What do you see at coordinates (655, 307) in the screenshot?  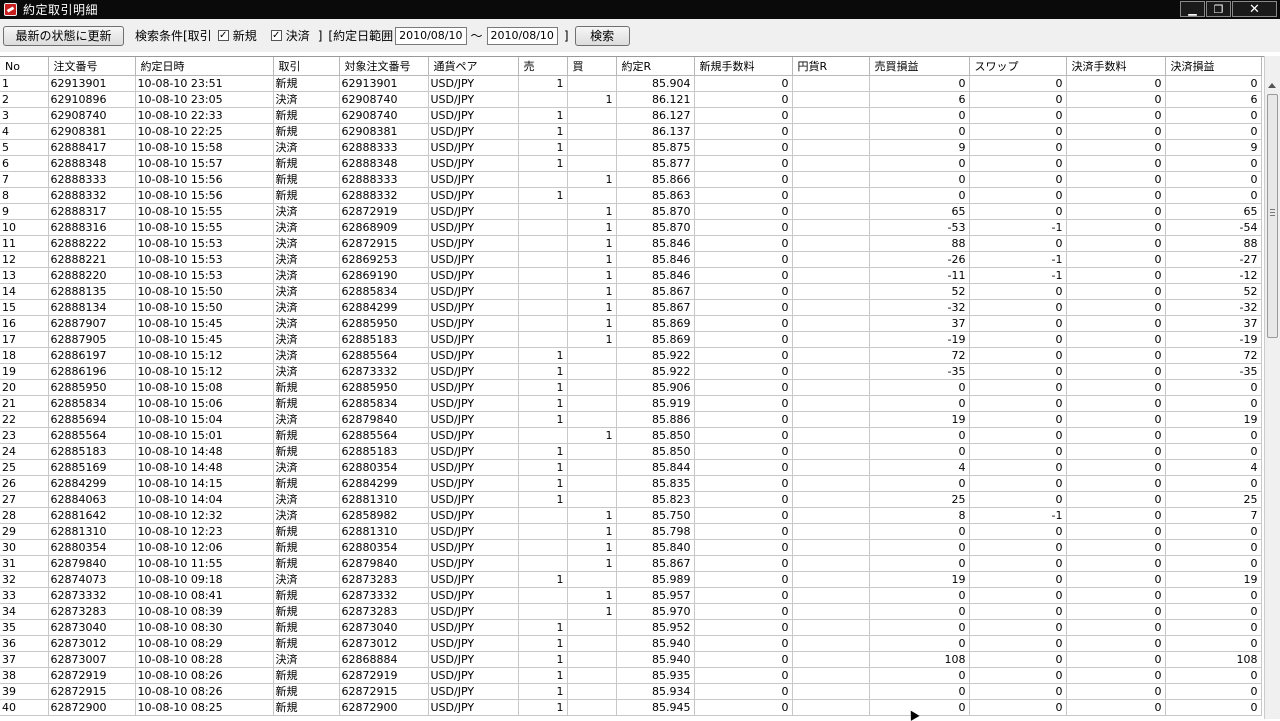 I see `table-cell: 85.867` at bounding box center [655, 307].